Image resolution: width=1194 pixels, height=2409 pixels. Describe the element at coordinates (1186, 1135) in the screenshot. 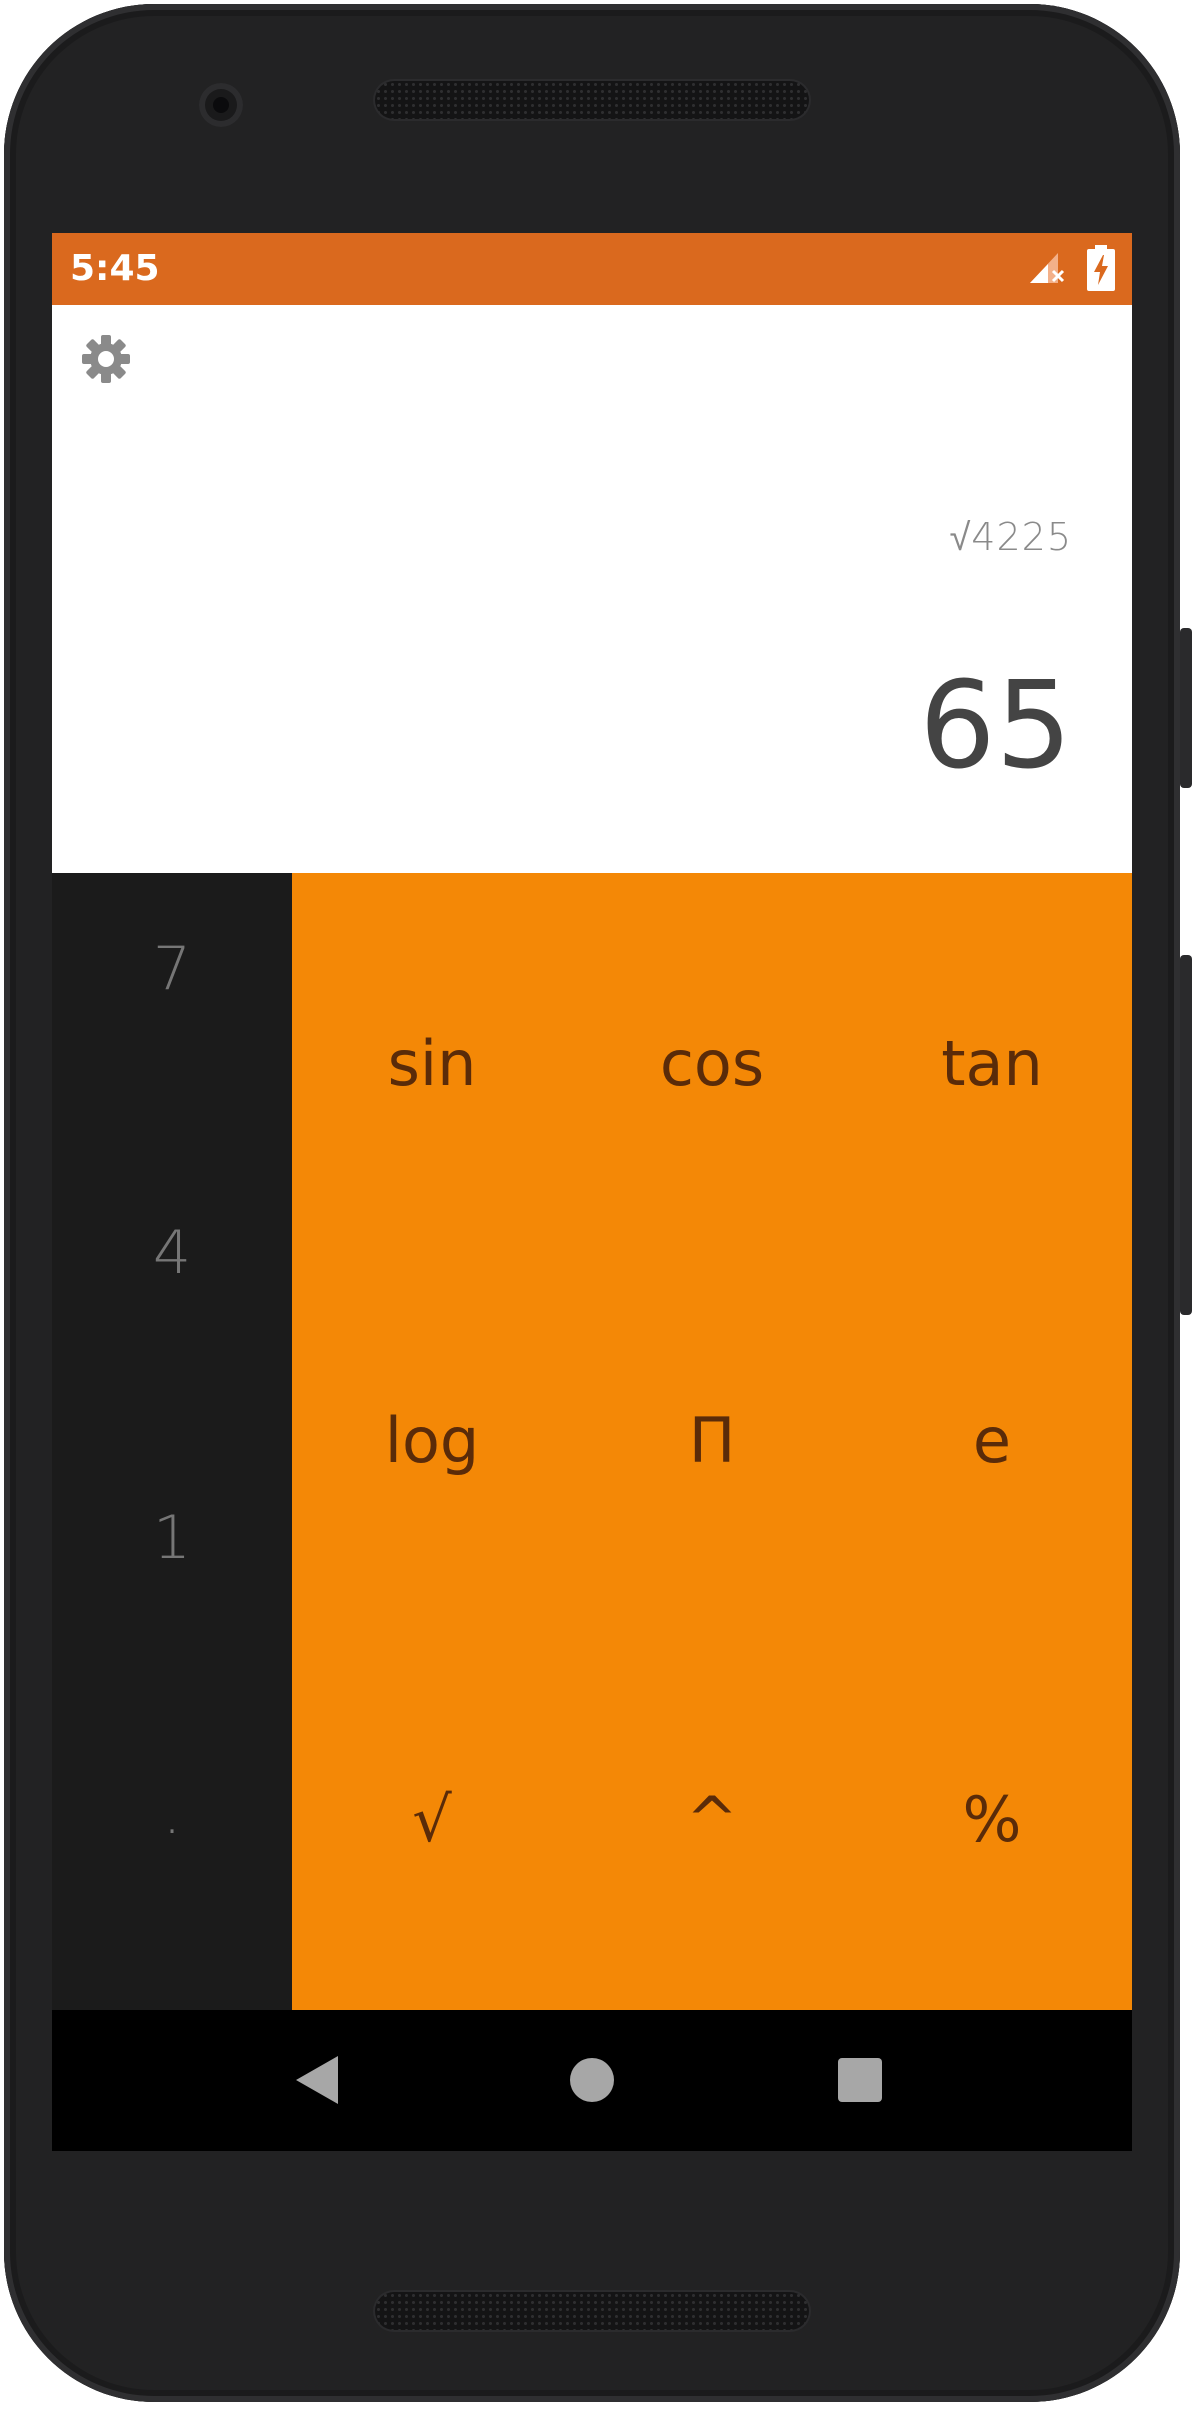

I see `volume-button` at that location.